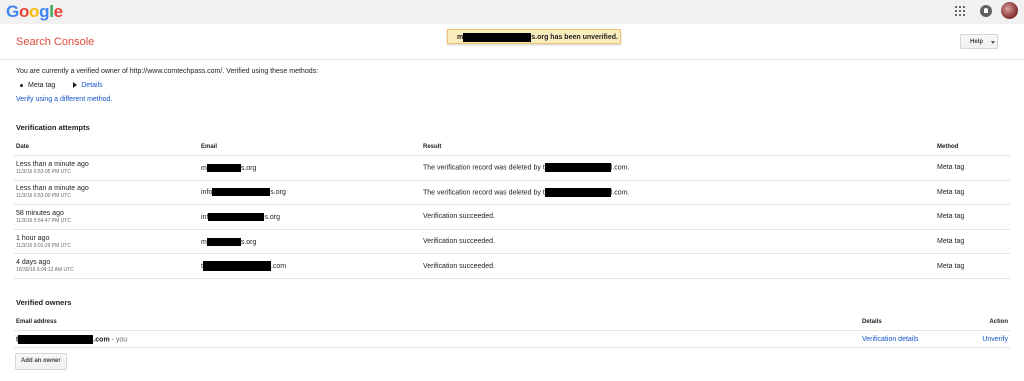  Describe the element at coordinates (101, 339) in the screenshot. I see `owner-email-suffix: .com` at that location.